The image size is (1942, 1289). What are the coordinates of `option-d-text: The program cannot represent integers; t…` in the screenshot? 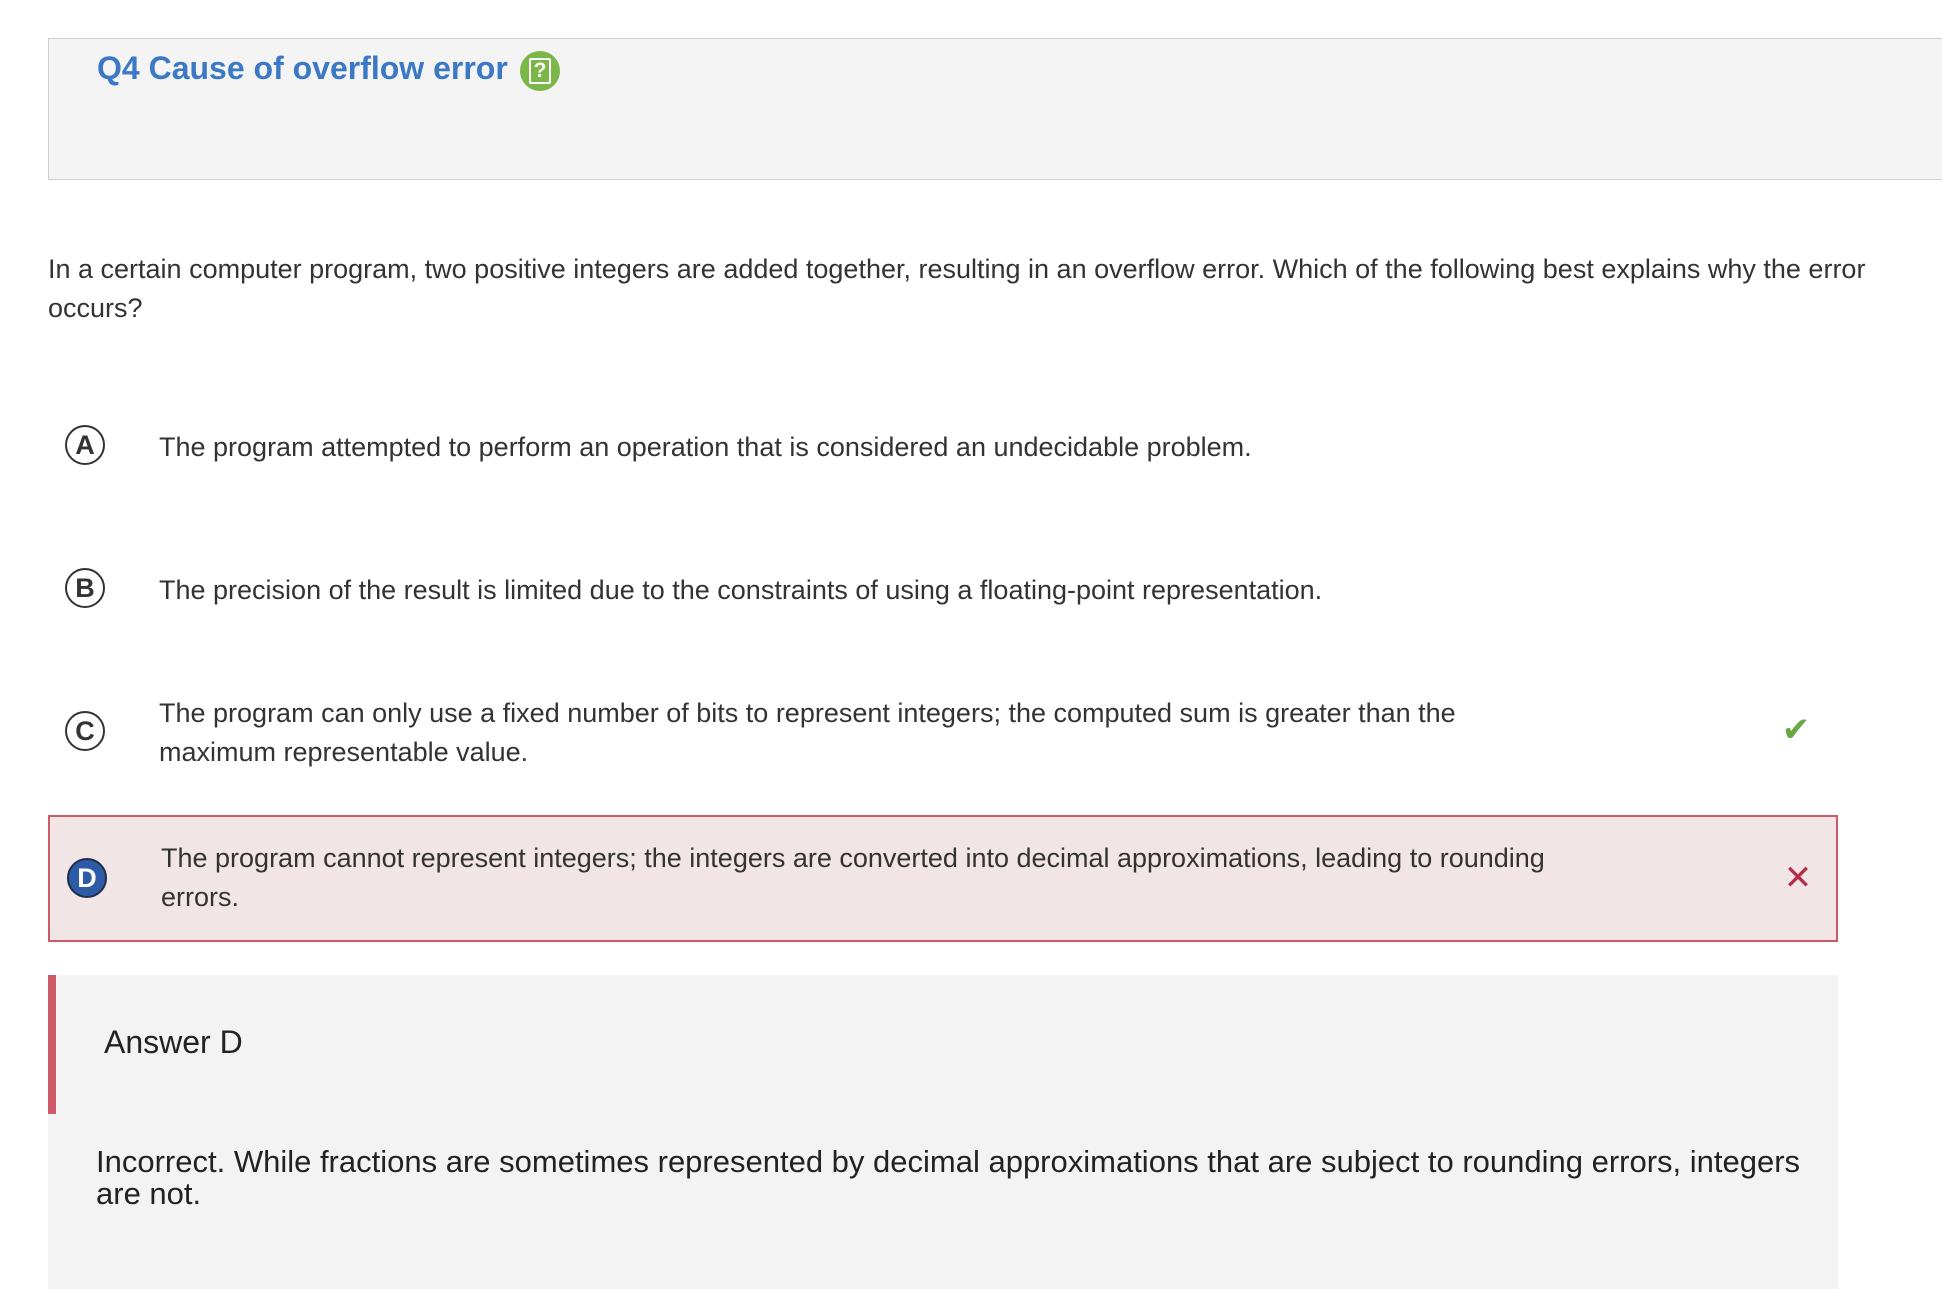 It's located at (853, 877).